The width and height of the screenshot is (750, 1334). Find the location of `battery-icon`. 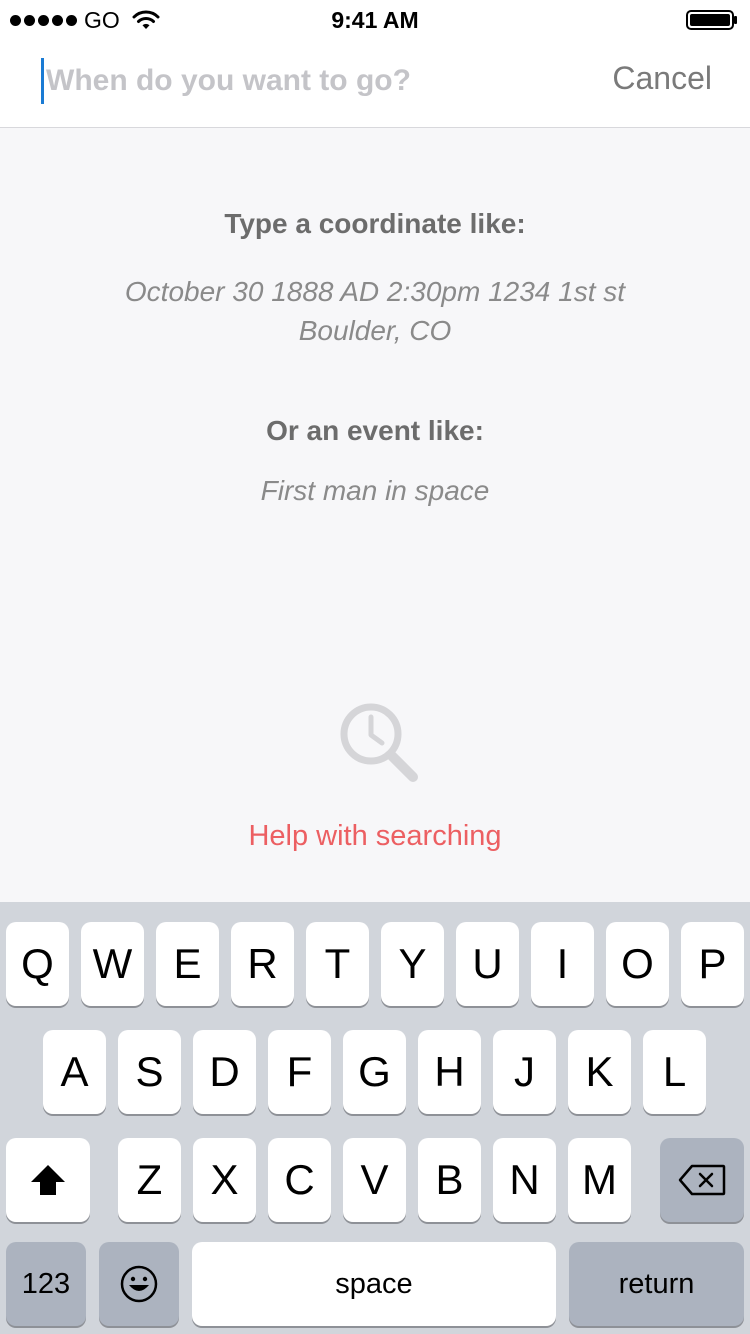

battery-icon is located at coordinates (711, 20).